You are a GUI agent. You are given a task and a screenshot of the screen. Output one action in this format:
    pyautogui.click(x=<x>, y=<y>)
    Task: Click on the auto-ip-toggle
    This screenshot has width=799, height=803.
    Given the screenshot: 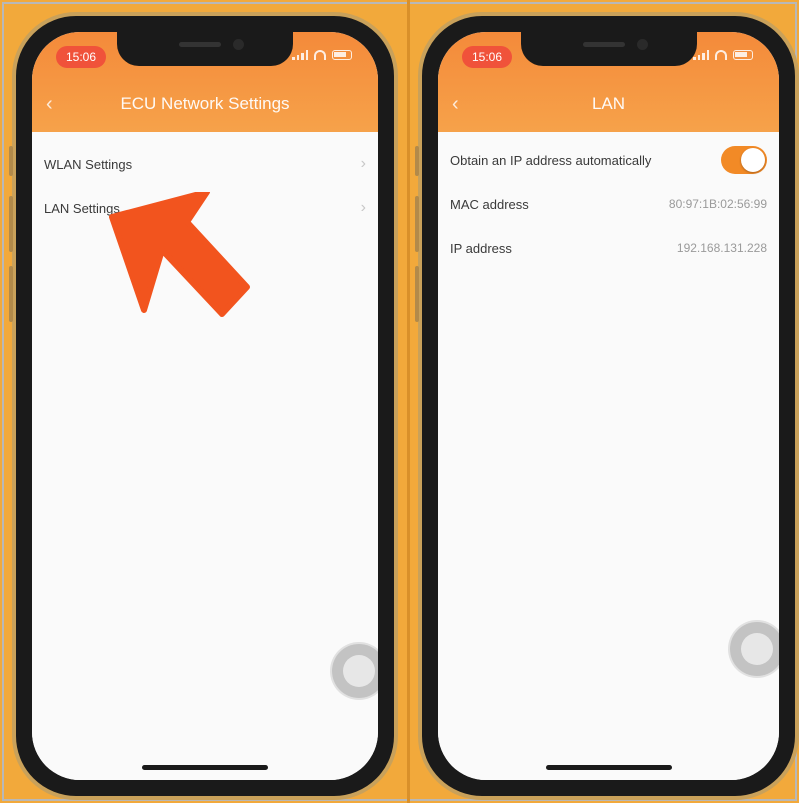 What is the action you would take?
    pyautogui.click(x=744, y=160)
    